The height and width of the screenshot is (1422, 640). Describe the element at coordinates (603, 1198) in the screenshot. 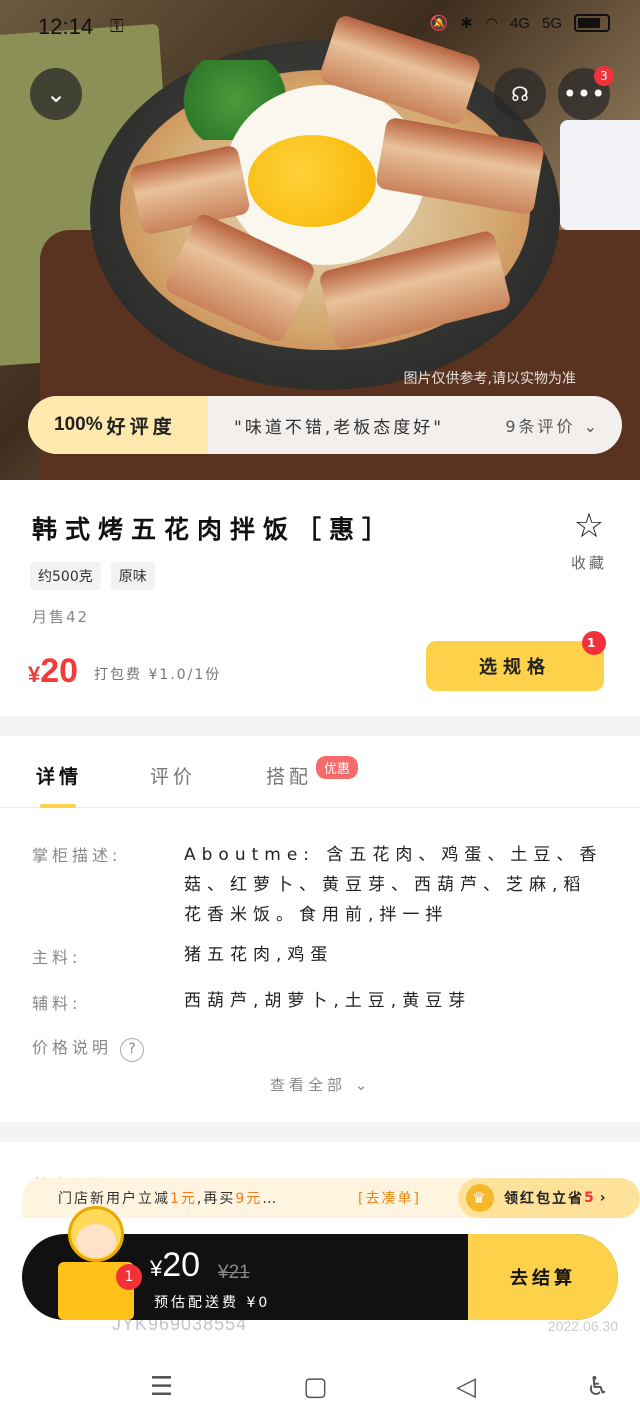

I see `chevron-right-icon: ›` at that location.